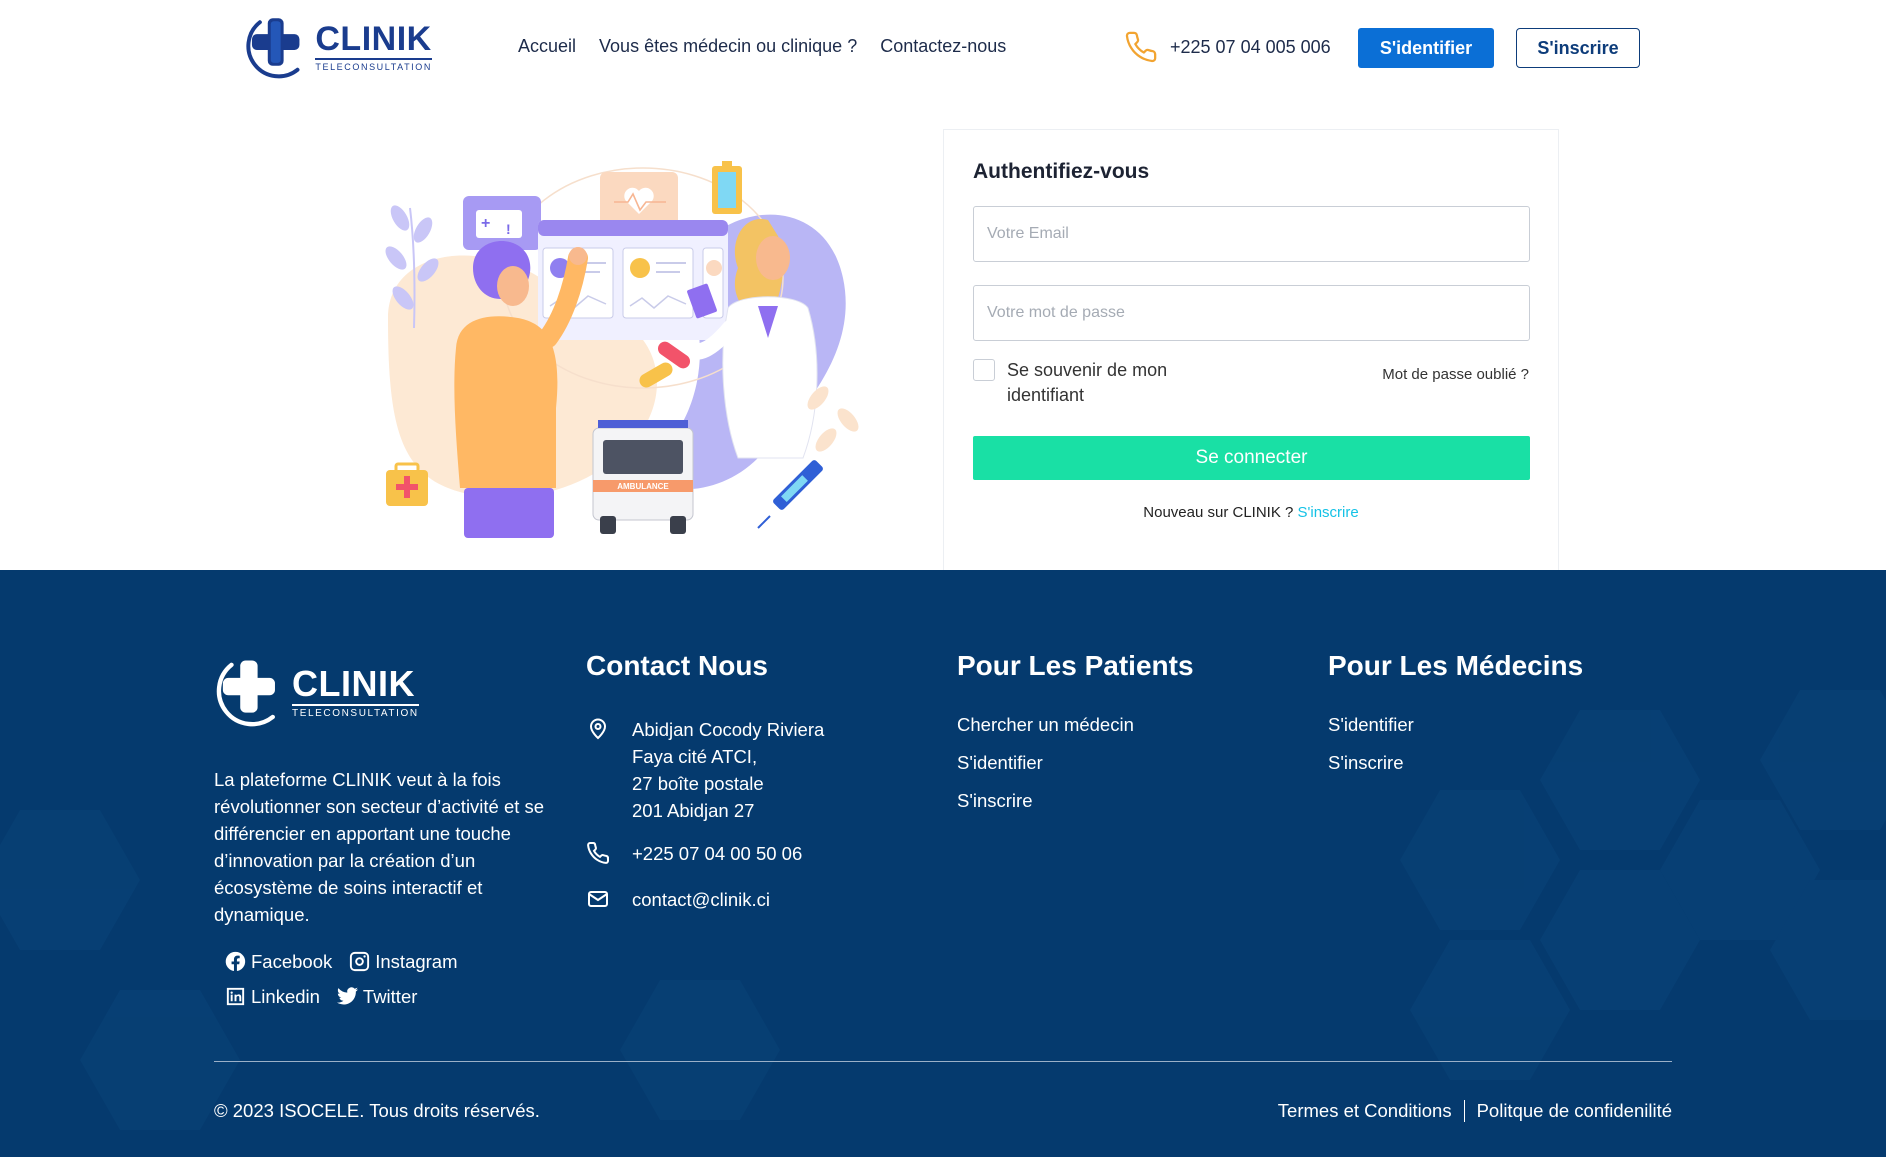 The image size is (1886, 1157). What do you see at coordinates (1061, 171) in the screenshot?
I see `login-title: Authentifiez-vous` at bounding box center [1061, 171].